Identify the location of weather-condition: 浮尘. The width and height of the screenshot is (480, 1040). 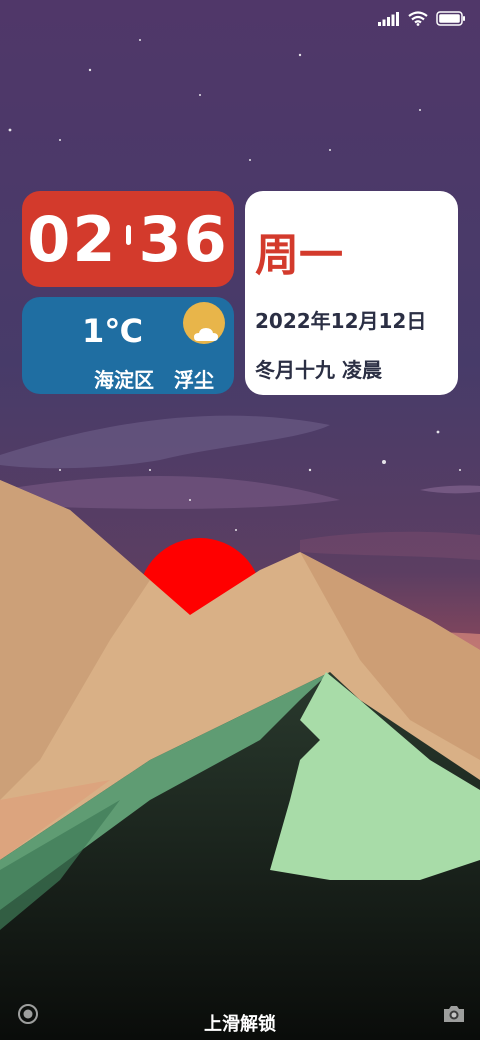
(194, 380).